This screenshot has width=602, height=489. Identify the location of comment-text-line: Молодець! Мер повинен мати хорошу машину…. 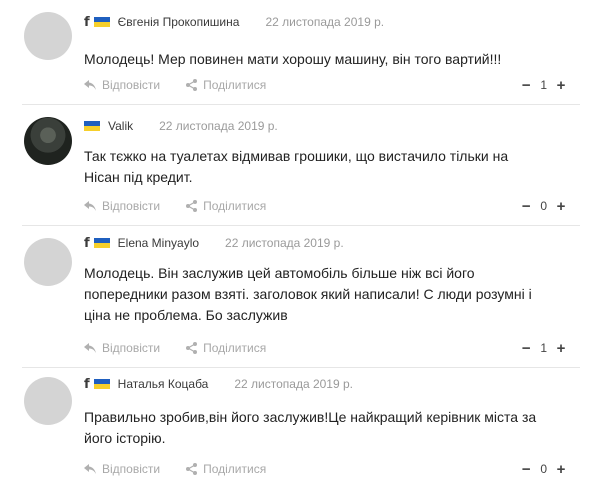
(293, 59).